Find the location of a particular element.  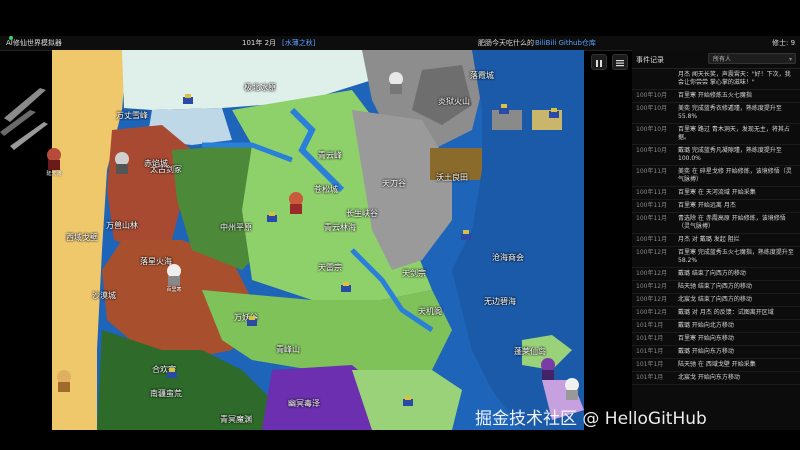

event-text: 戴璐 对 月杰 的反馈：试图离开区域 is located at coordinates (726, 312).